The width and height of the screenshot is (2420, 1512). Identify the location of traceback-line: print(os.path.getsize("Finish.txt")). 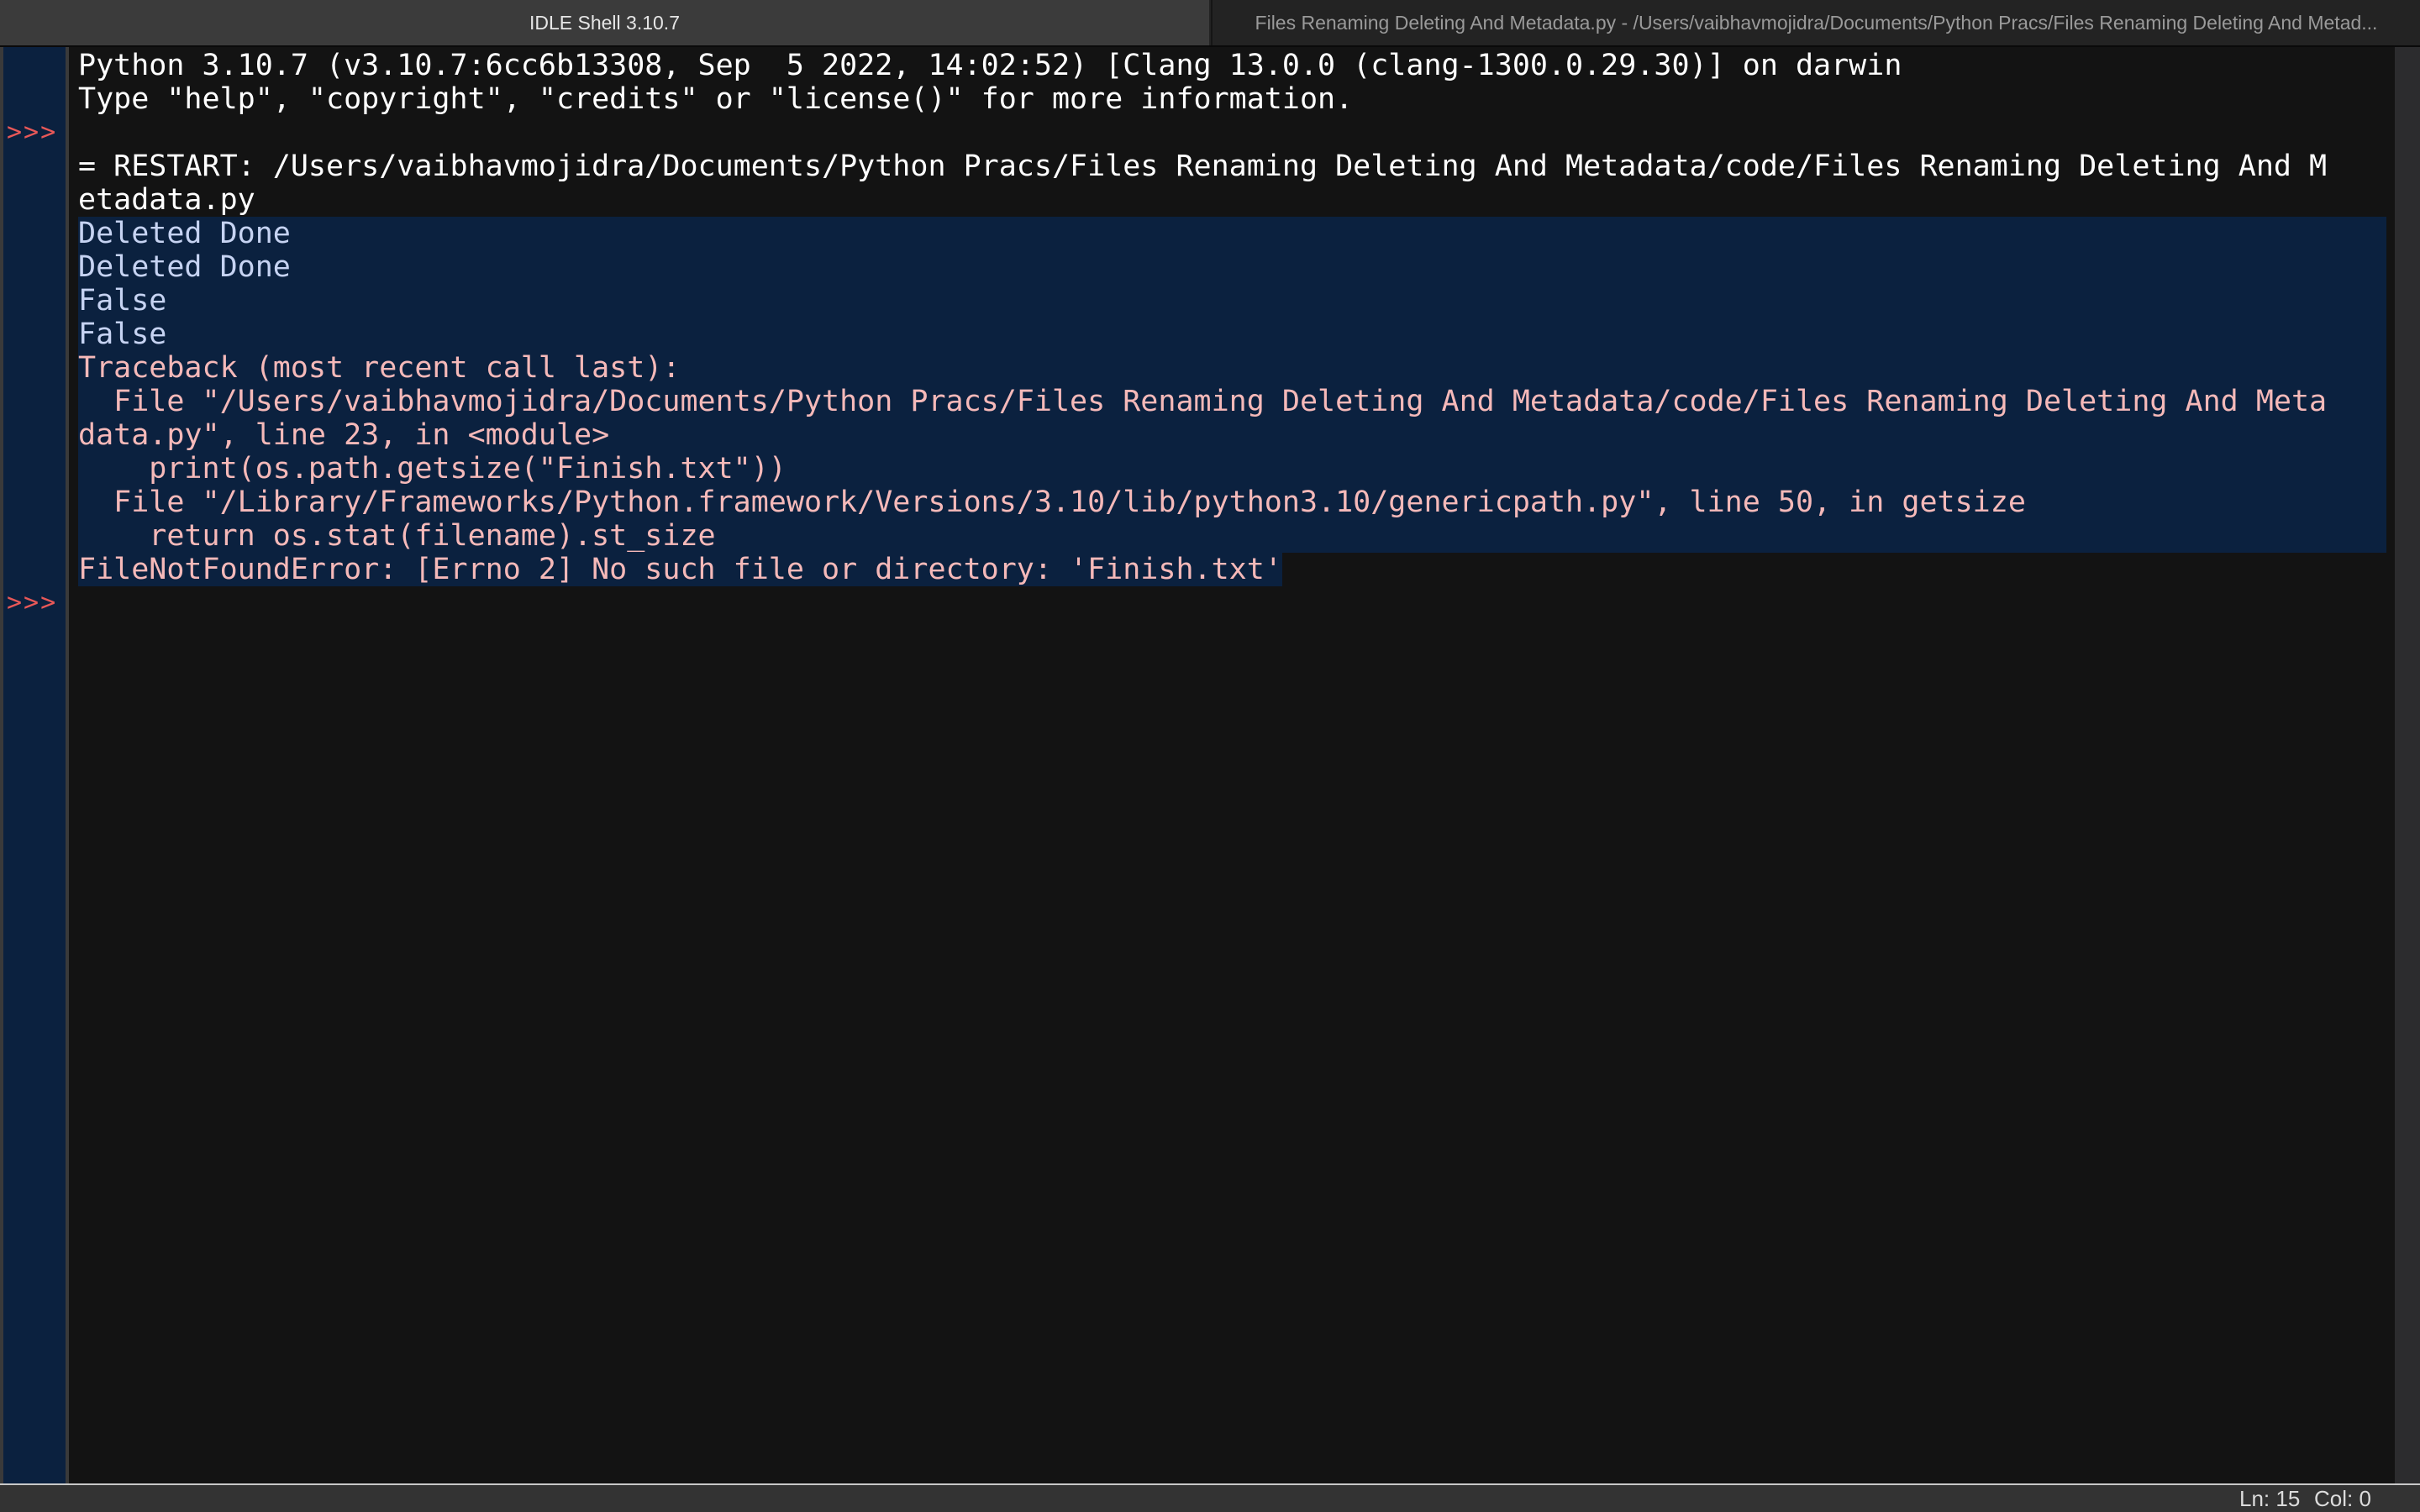
(1232, 469).